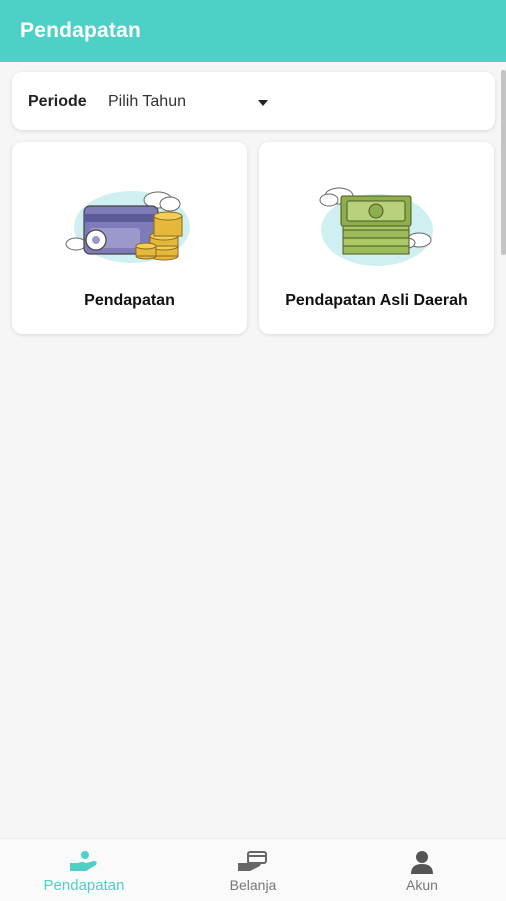  What do you see at coordinates (147, 101) in the screenshot?
I see `year-dropdown-value: Pilih Tahun` at bounding box center [147, 101].